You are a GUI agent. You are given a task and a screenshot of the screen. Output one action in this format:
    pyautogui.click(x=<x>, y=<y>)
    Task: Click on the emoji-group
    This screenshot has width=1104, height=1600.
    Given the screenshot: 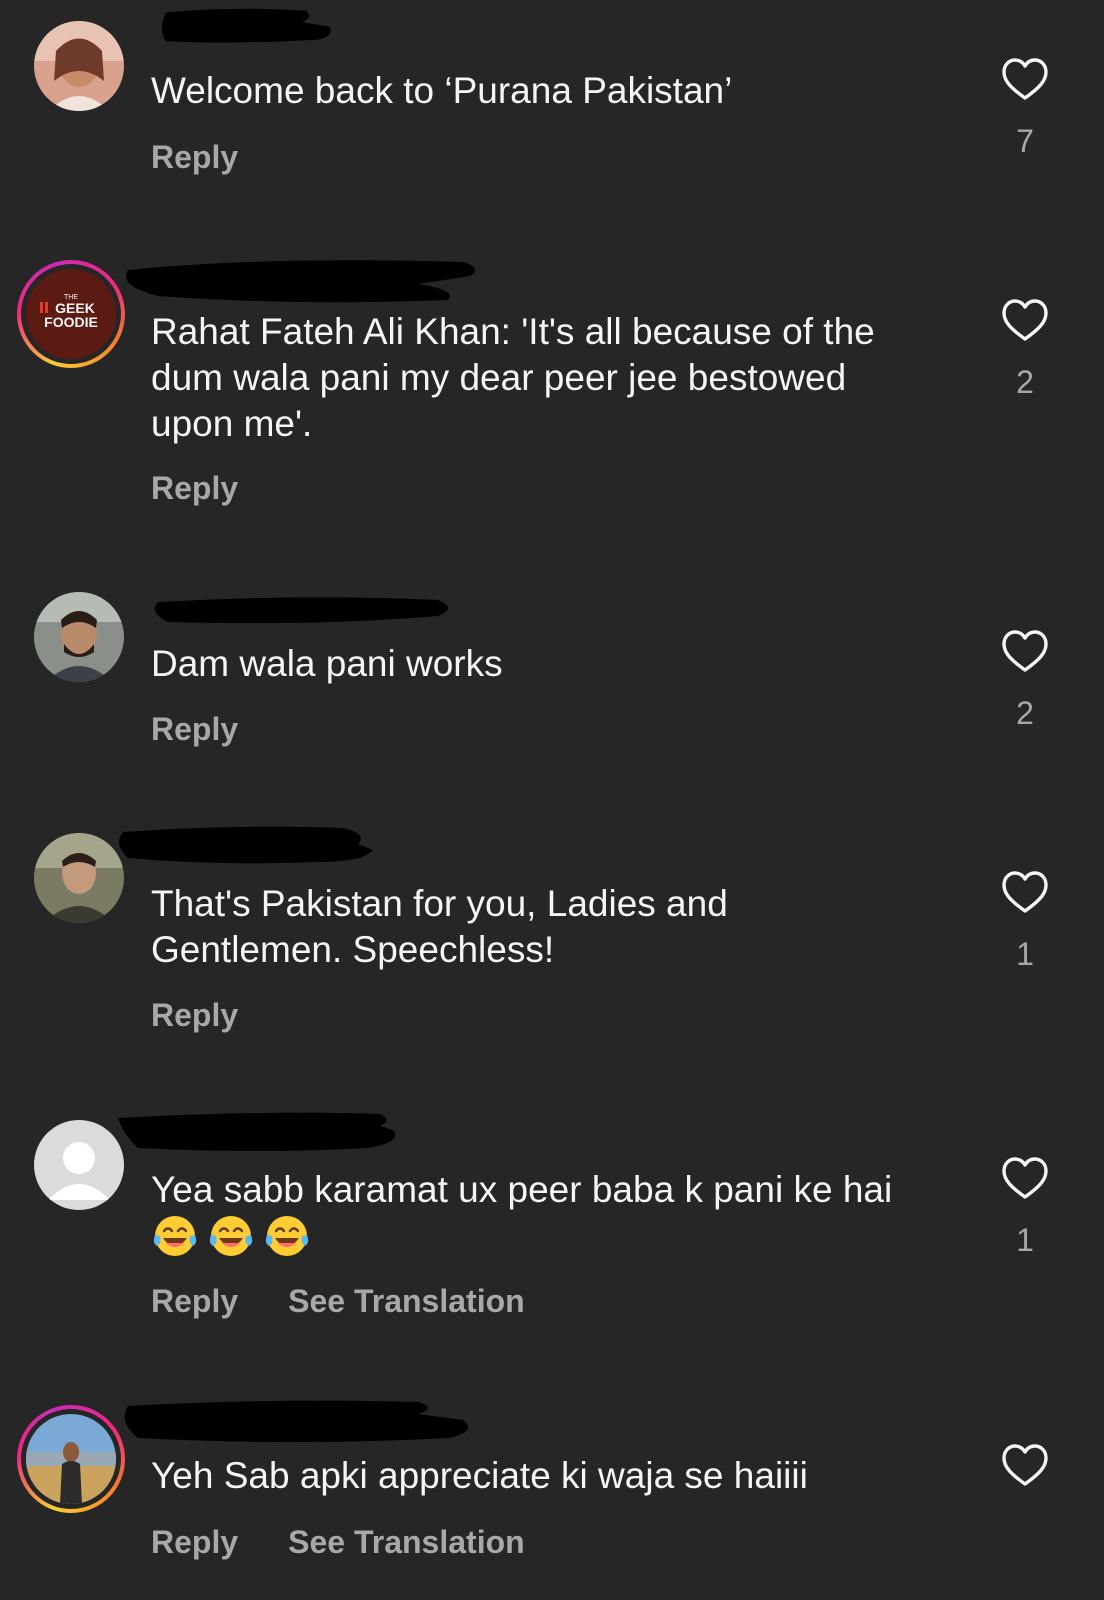 What is the action you would take?
    pyautogui.click(x=235, y=1237)
    